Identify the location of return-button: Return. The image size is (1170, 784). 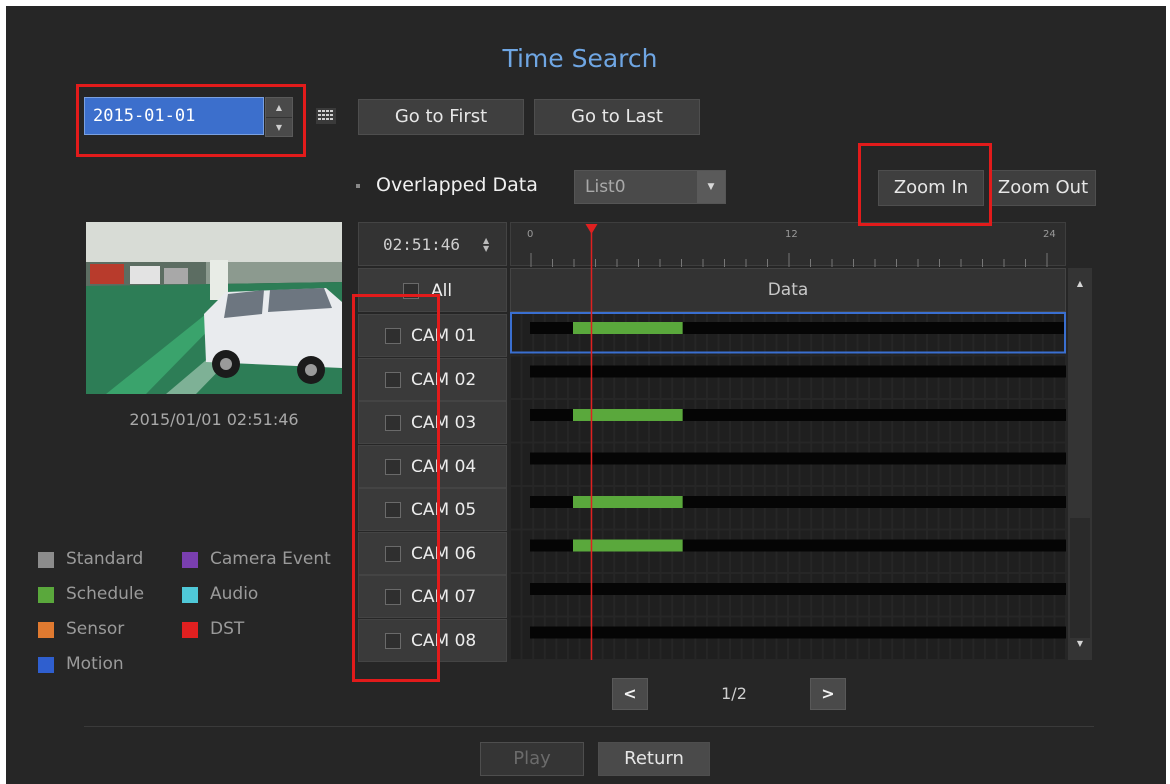
(654, 759).